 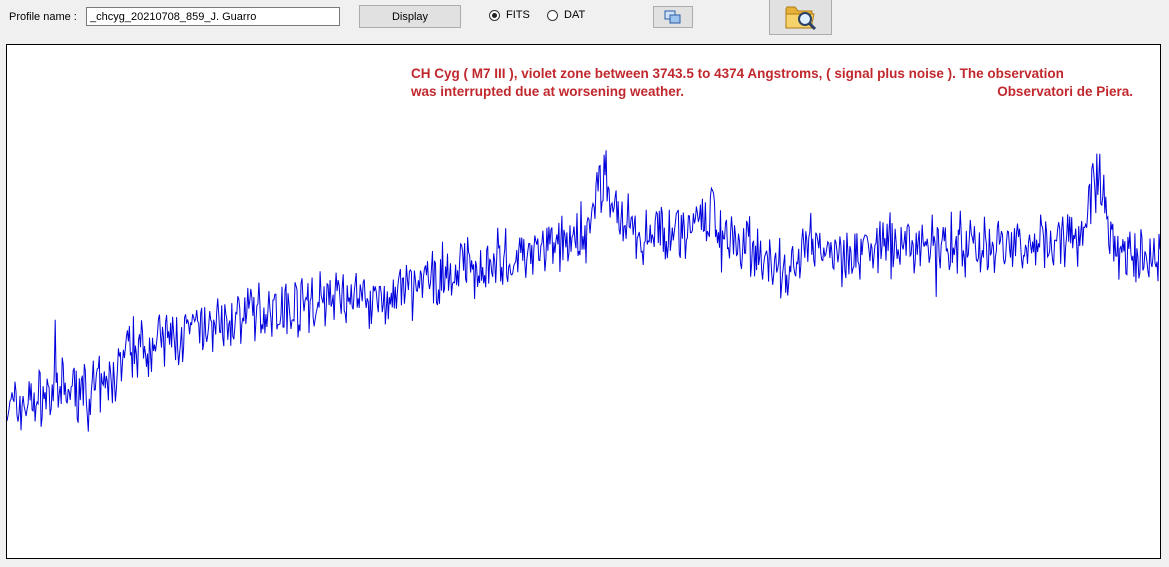 I want to click on toolbar: Profile name : Display FITS DAT, so click(x=584, y=20).